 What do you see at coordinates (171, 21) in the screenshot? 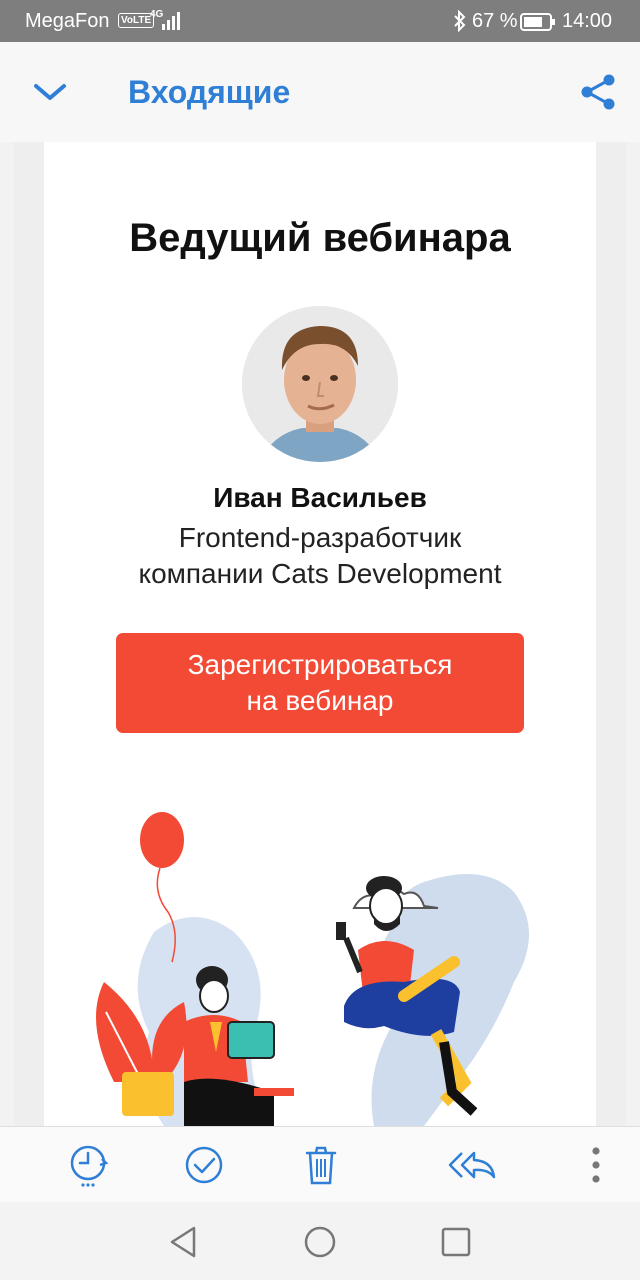
I see `signal-icon` at bounding box center [171, 21].